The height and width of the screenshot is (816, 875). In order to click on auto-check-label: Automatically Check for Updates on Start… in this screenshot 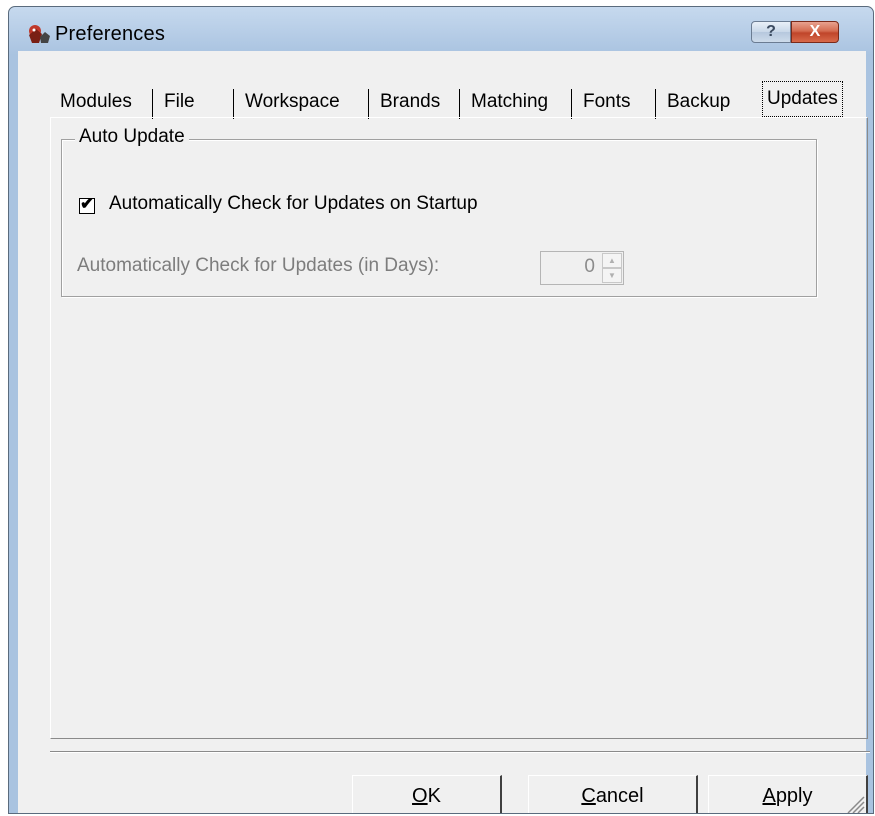, I will do `click(293, 204)`.